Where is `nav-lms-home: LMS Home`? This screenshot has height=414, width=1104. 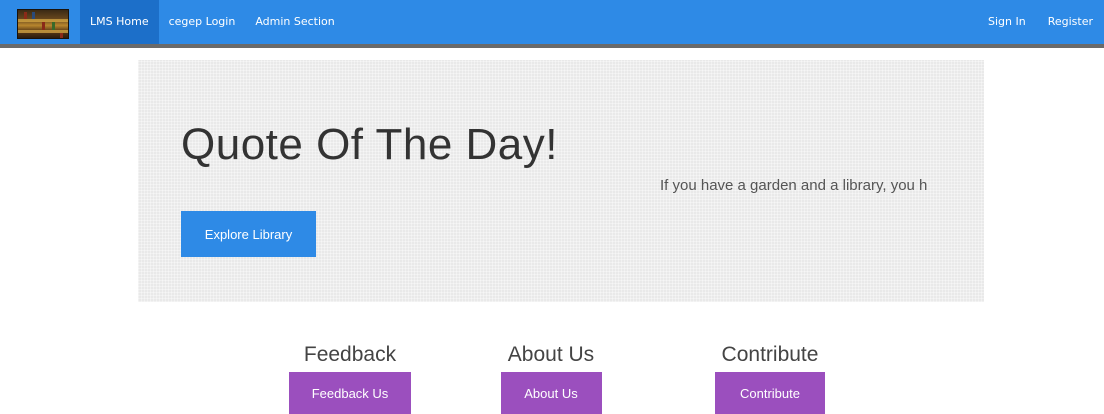 nav-lms-home: LMS Home is located at coordinates (119, 22).